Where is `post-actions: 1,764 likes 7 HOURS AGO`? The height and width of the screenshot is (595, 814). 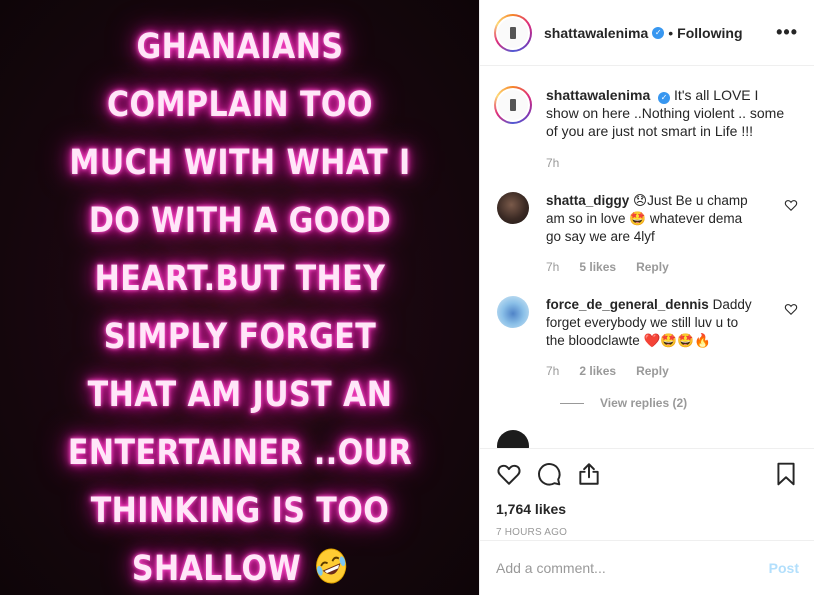
post-actions: 1,764 likes 7 HOURS AGO is located at coordinates (647, 494).